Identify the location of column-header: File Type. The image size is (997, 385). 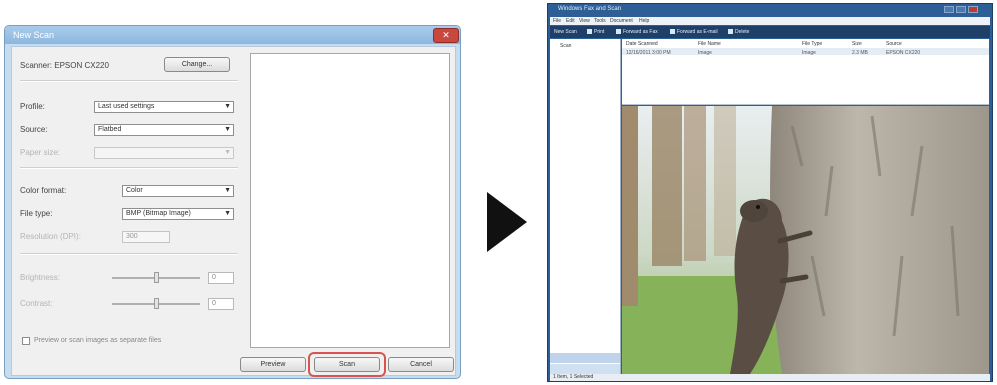
(812, 44).